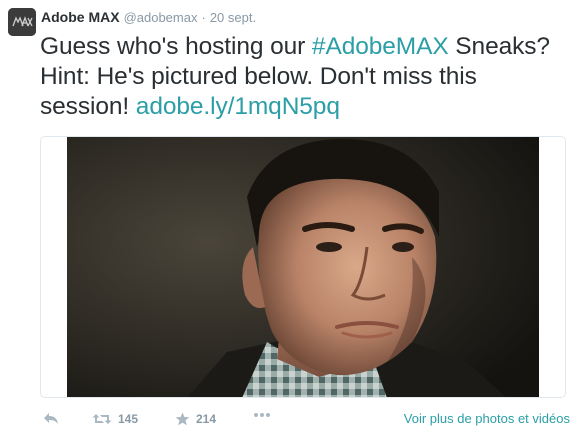 The width and height of the screenshot is (576, 441). What do you see at coordinates (161, 17) in the screenshot?
I see `author-username: @adobemax` at bounding box center [161, 17].